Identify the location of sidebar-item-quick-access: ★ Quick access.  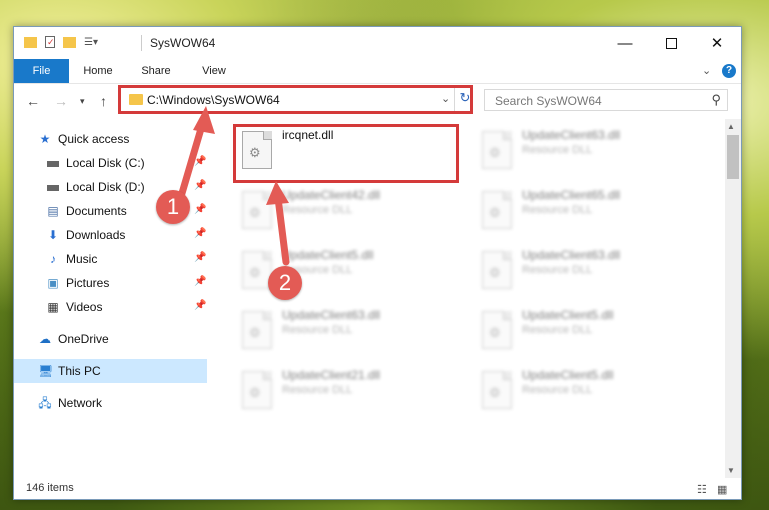
(110, 139).